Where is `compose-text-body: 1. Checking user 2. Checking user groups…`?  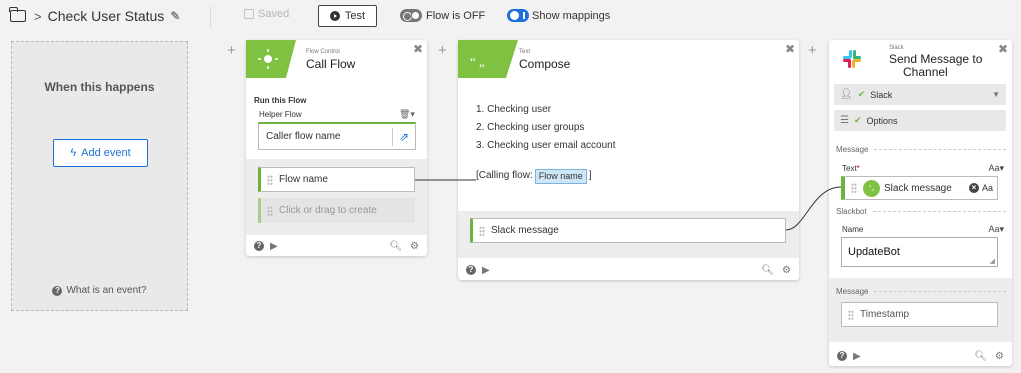 compose-text-body: 1. Checking user 2. Checking user groups… is located at coordinates (546, 143).